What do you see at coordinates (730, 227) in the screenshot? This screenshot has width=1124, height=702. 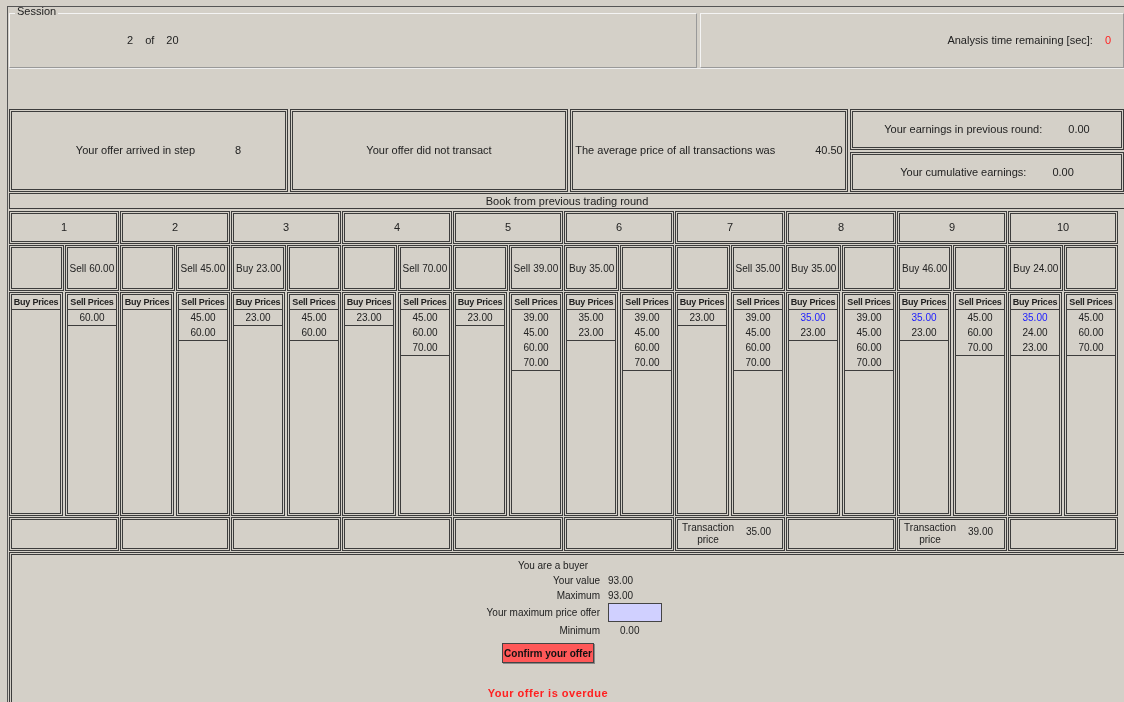 I see `column-number: 7` at bounding box center [730, 227].